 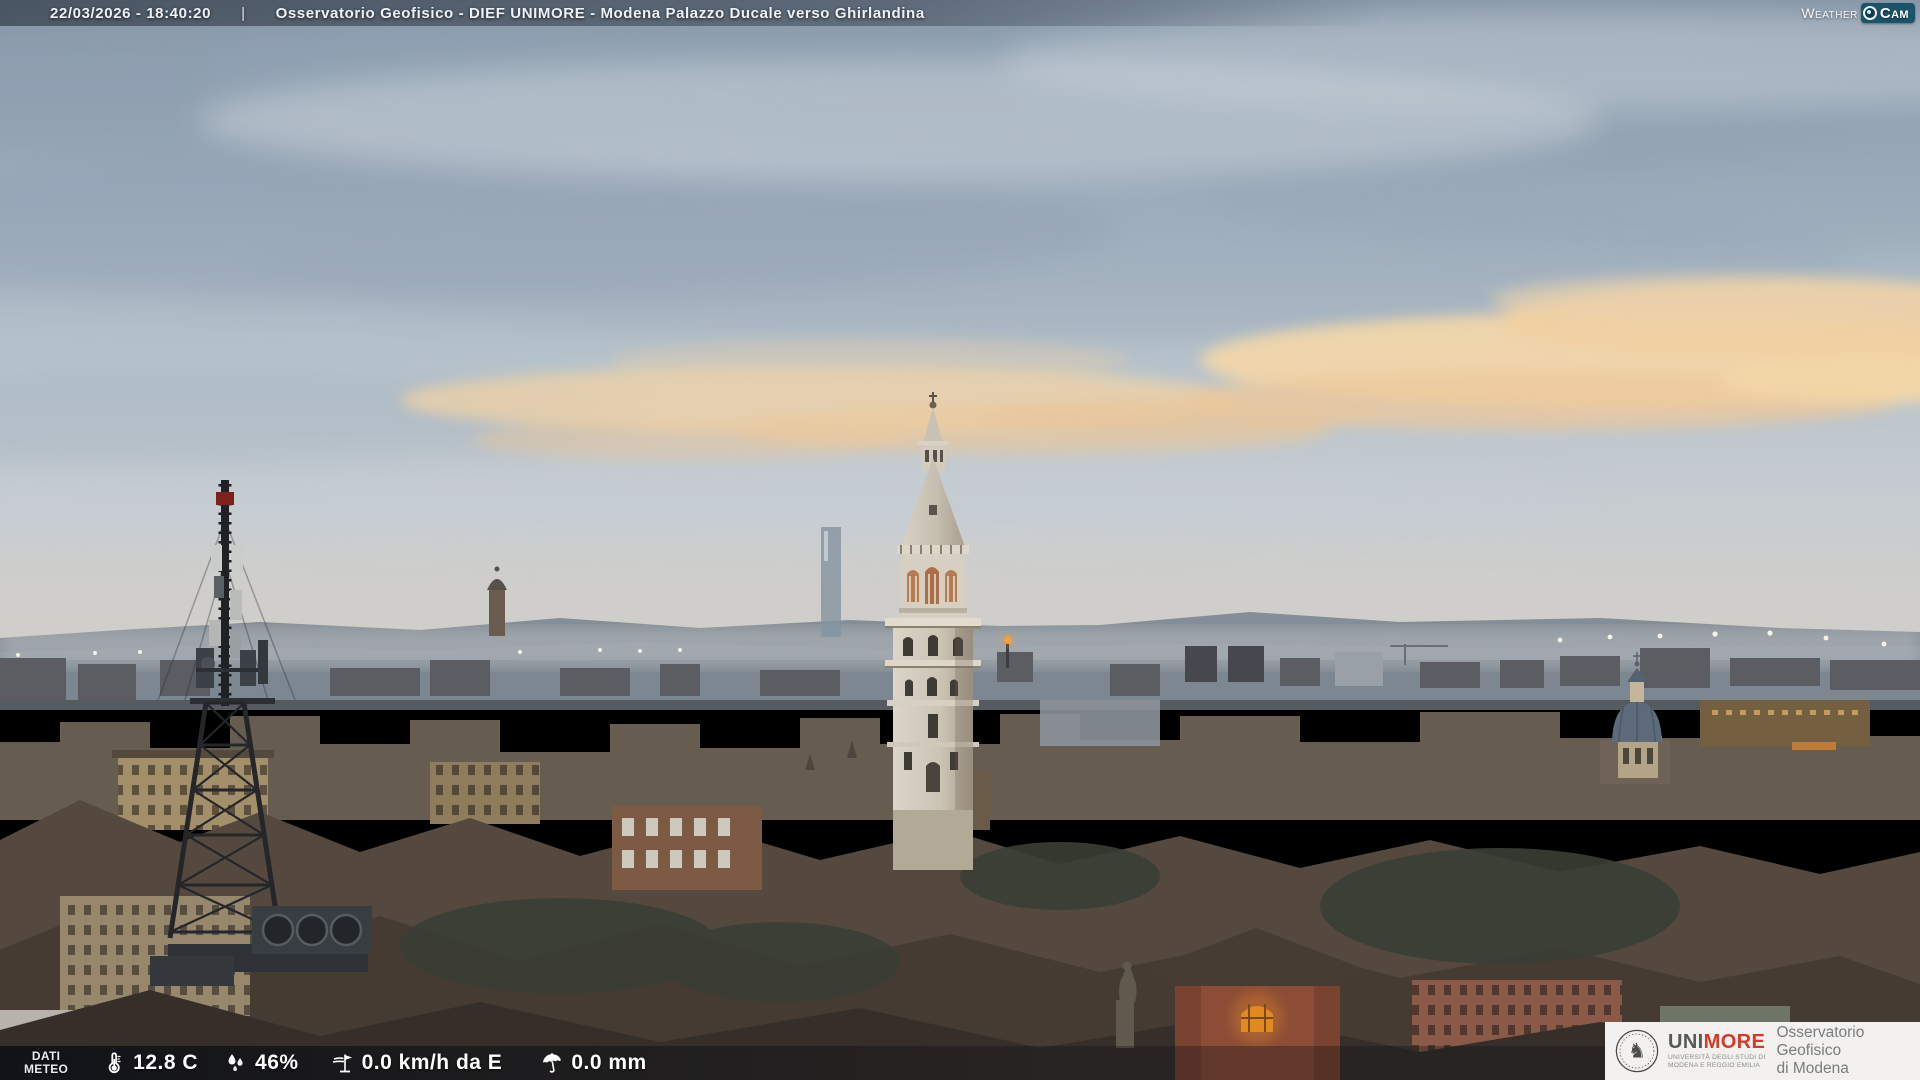 I want to click on humidity-reading: 46%, so click(x=261, y=1063).